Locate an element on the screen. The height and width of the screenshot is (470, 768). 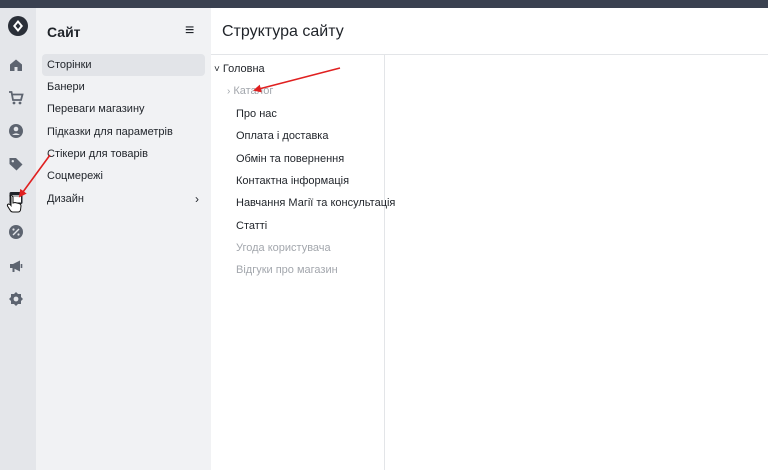
main-header: Структура сайту is located at coordinates (489, 31).